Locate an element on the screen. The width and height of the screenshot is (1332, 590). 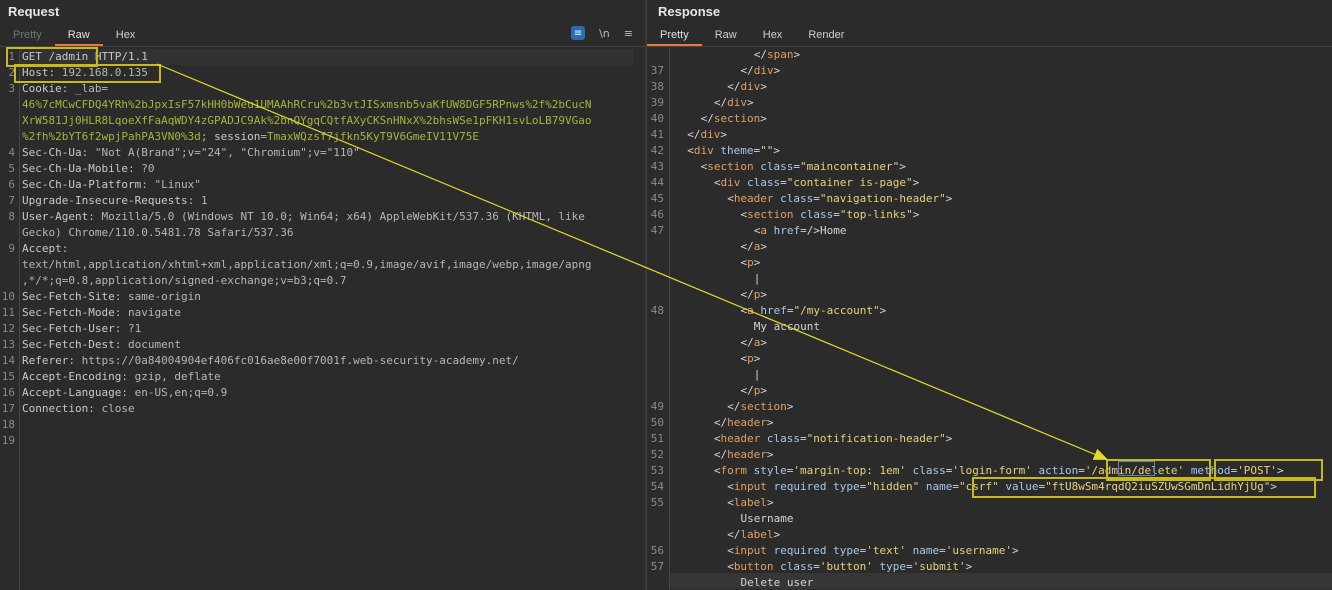
code-token: "hidden" is located at coordinates (893, 486).